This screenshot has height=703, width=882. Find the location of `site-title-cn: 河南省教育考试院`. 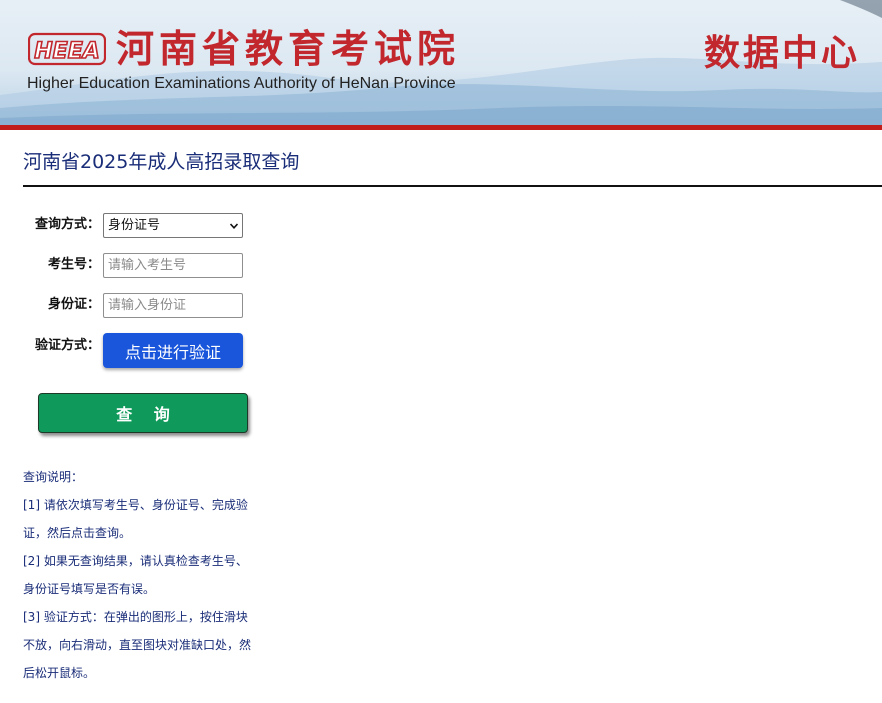

site-title-cn: 河南省教育考试院 is located at coordinates (288, 49).